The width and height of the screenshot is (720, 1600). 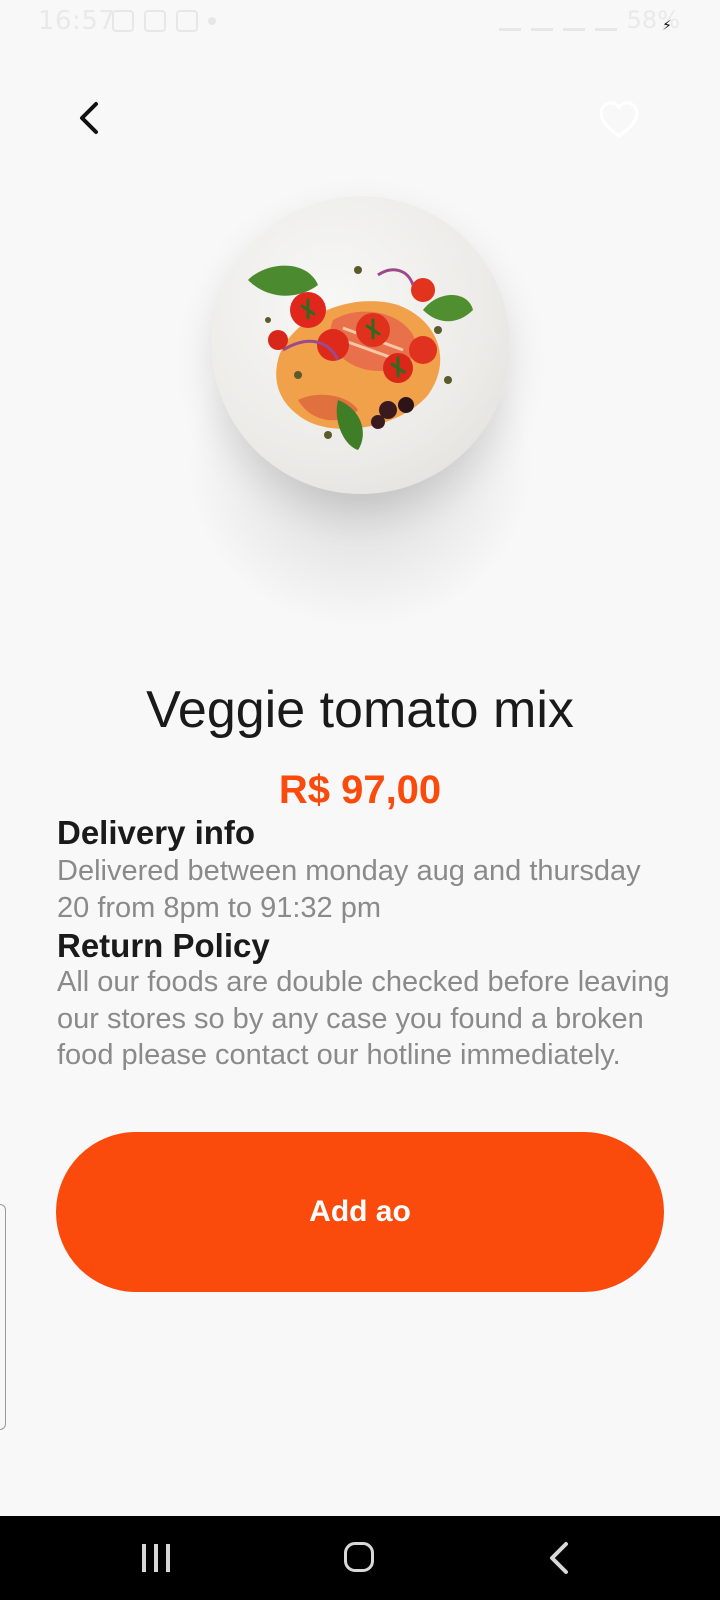 I want to click on recent-apps-icon, so click(x=156, y=1558).